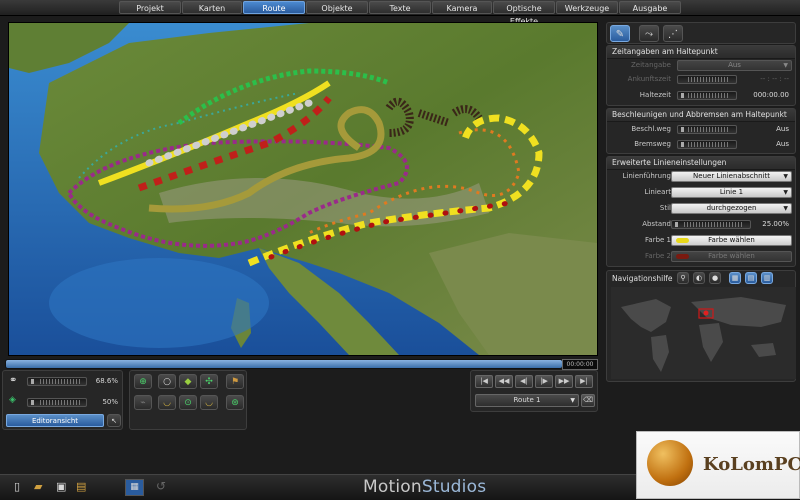 The image size is (800, 500). What do you see at coordinates (544, 381) in the screenshot?
I see `next-icon: |▶` at bounding box center [544, 381].